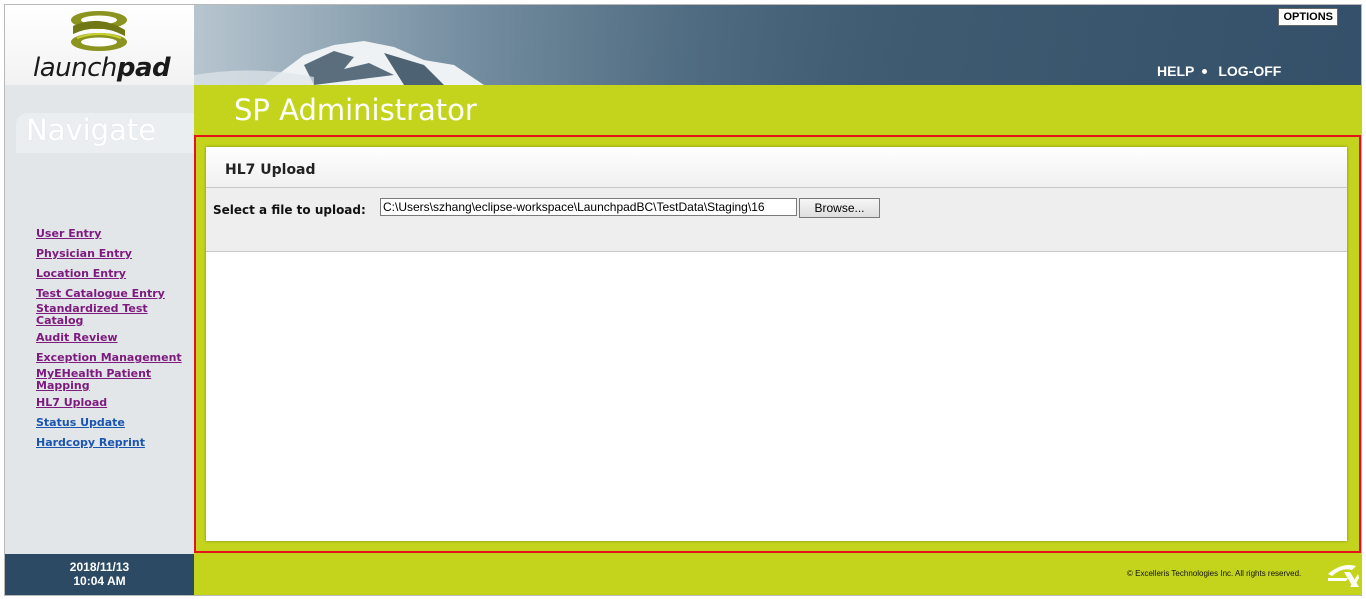  What do you see at coordinates (111, 380) in the screenshot?
I see `sidebar-item-myehealth-patient-mapping: MyEHealth Patient Mapping` at bounding box center [111, 380].